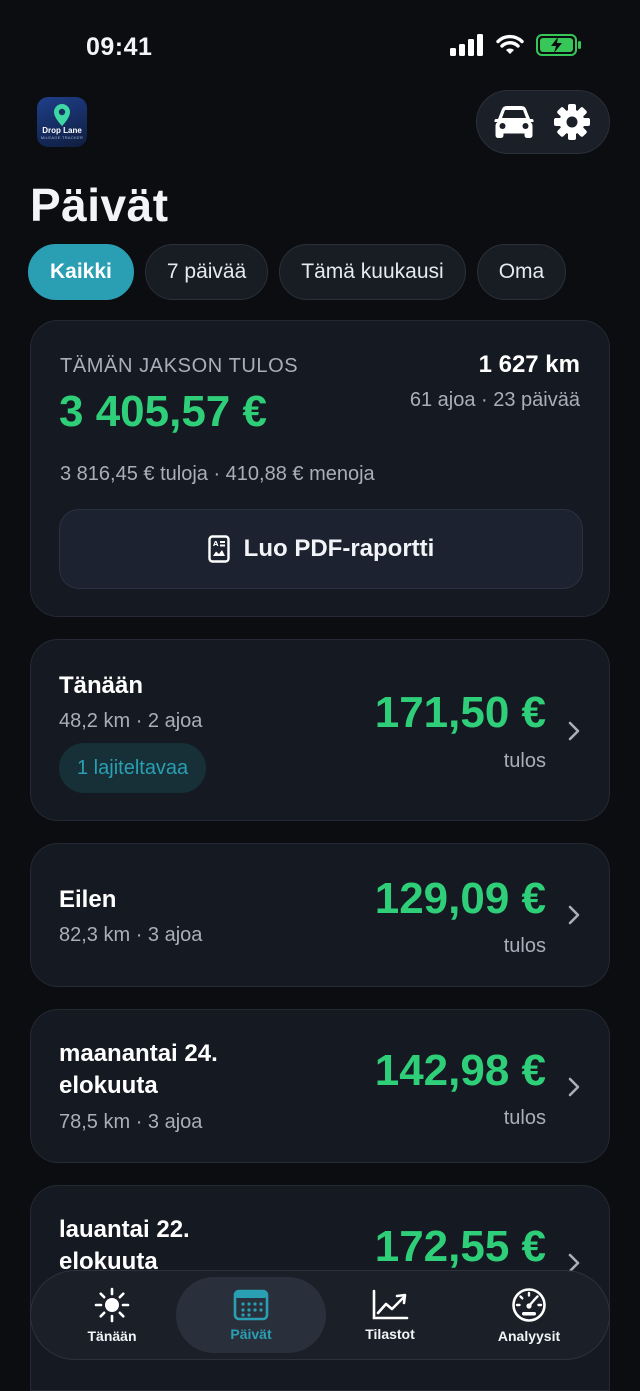  I want to click on speedometer-icon, so click(529, 1304).